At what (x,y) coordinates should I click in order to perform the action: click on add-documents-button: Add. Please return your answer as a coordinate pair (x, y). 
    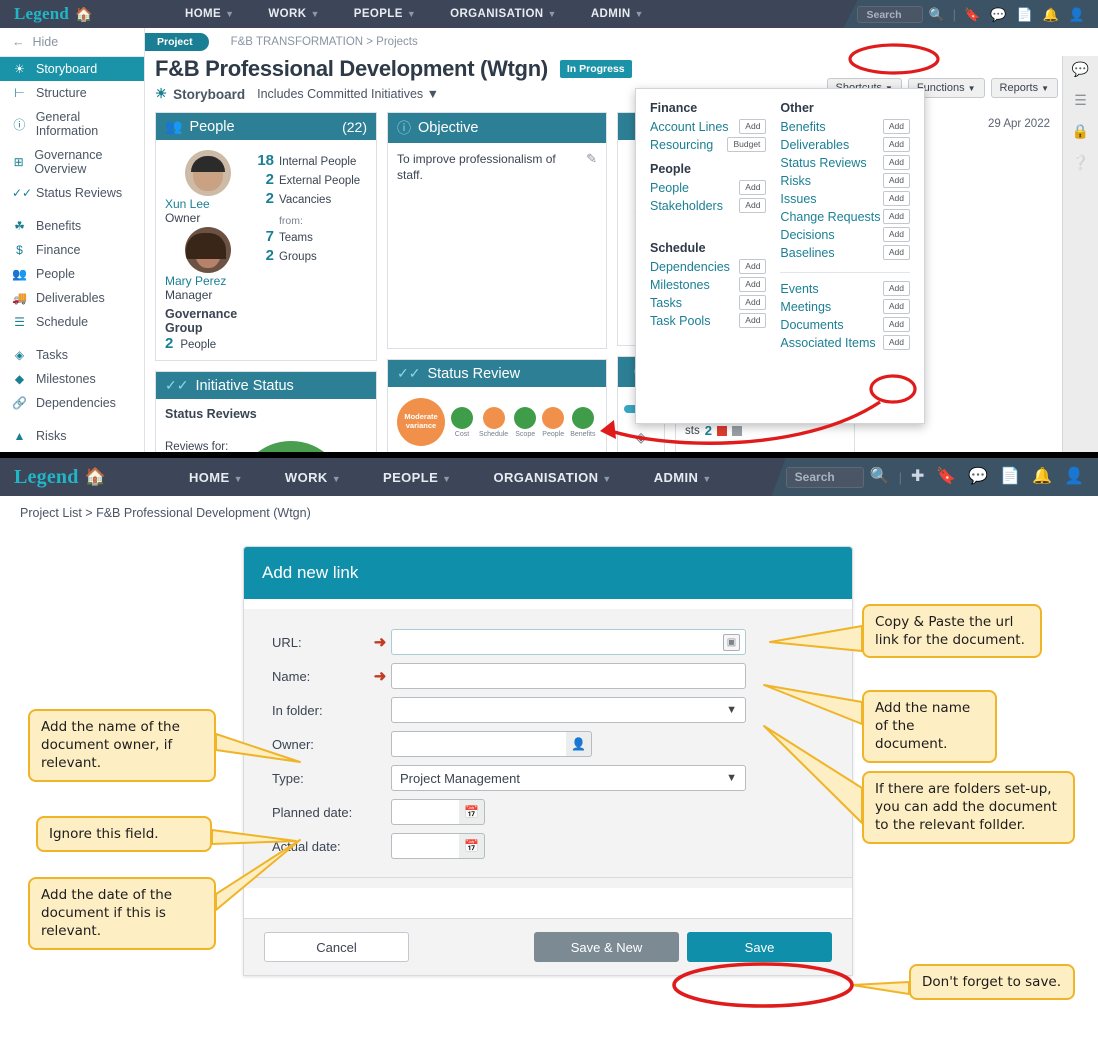
    Looking at the image, I should click on (896, 324).